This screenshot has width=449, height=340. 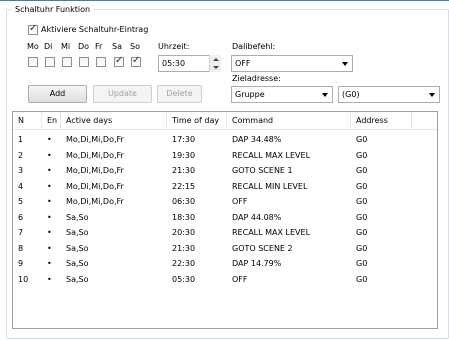 What do you see at coordinates (101, 62) in the screenshot?
I see `day-checkbox-fr` at bounding box center [101, 62].